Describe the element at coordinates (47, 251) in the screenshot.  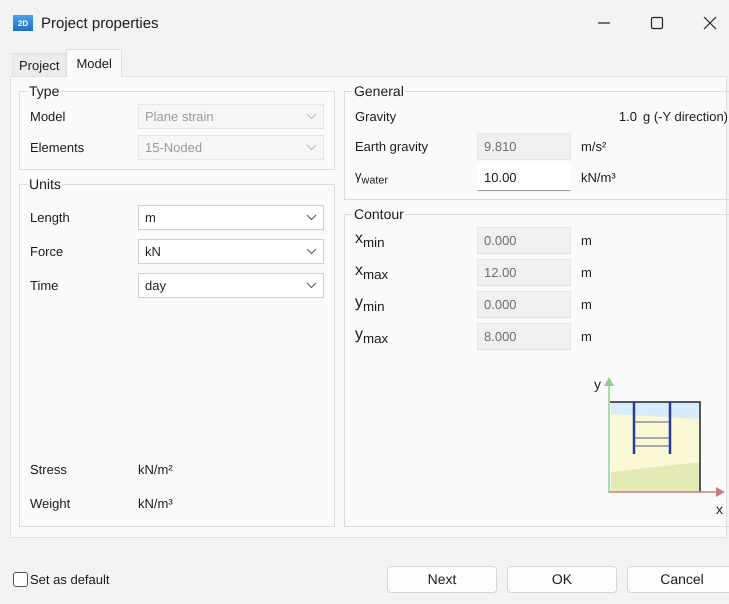
I see `field-label: Force` at that location.